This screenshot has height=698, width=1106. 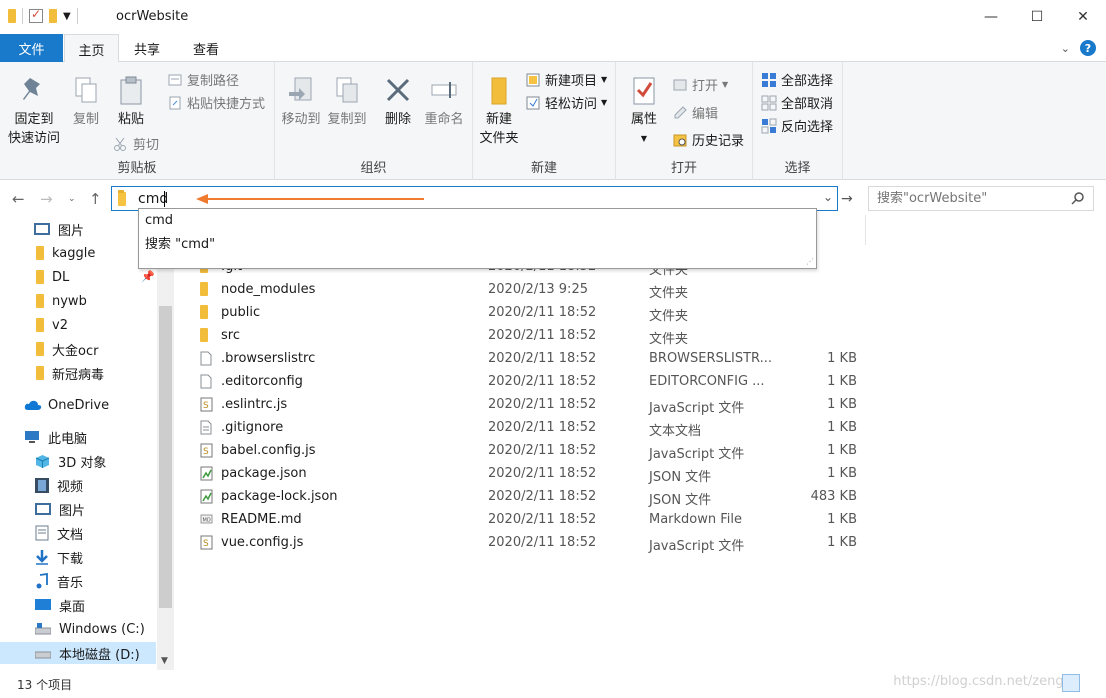 What do you see at coordinates (165, 457) in the screenshot?
I see `scrollbar-thumb` at bounding box center [165, 457].